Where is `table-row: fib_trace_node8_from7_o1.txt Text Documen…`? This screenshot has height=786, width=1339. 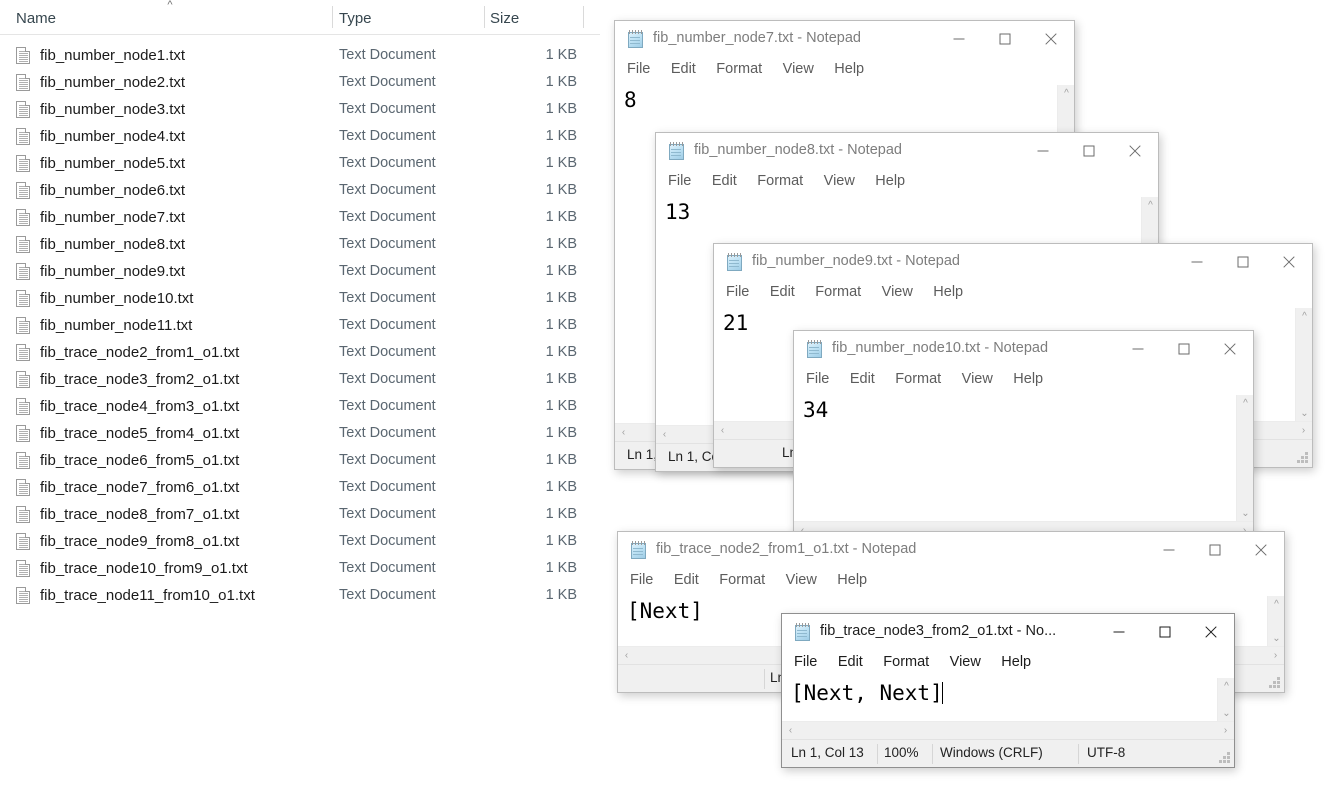
table-row: fib_trace_node8_from7_o1.txt Text Documen… is located at coordinates (300, 514).